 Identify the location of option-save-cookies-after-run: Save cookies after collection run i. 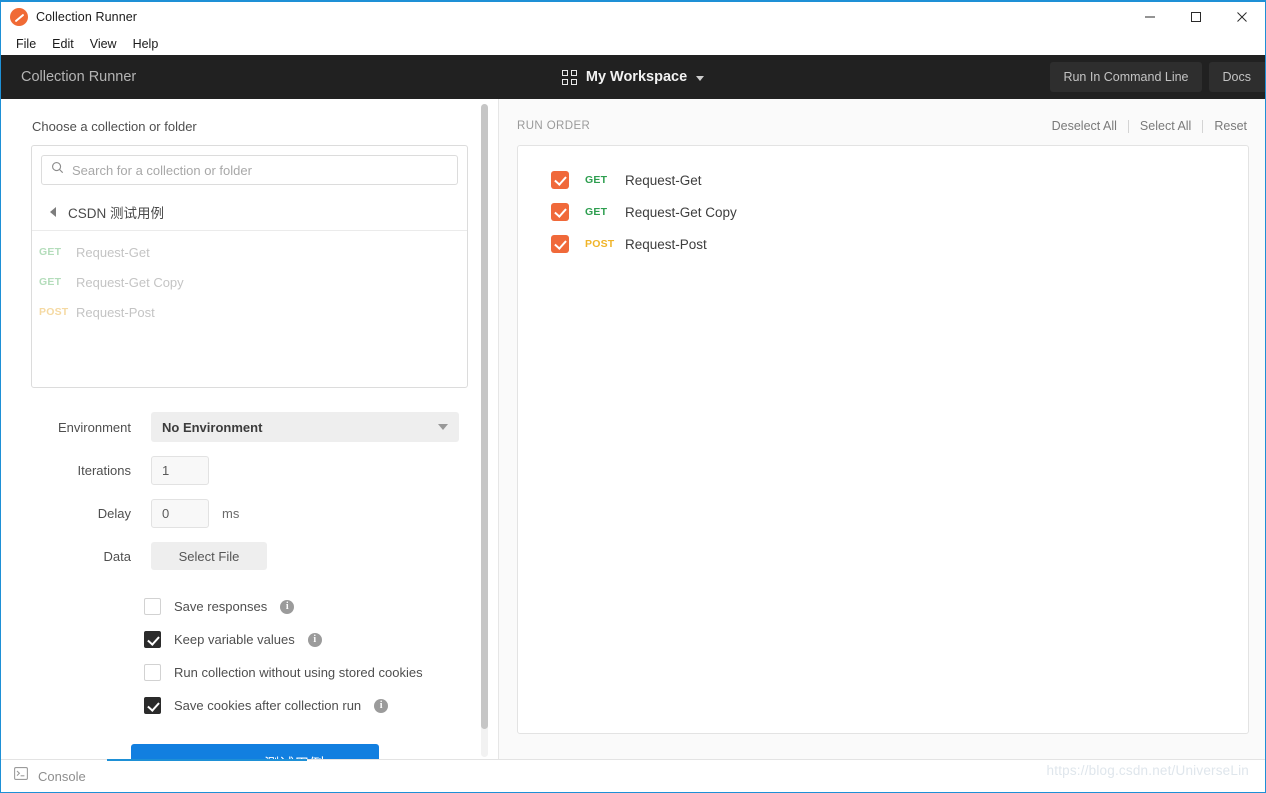
(306, 705).